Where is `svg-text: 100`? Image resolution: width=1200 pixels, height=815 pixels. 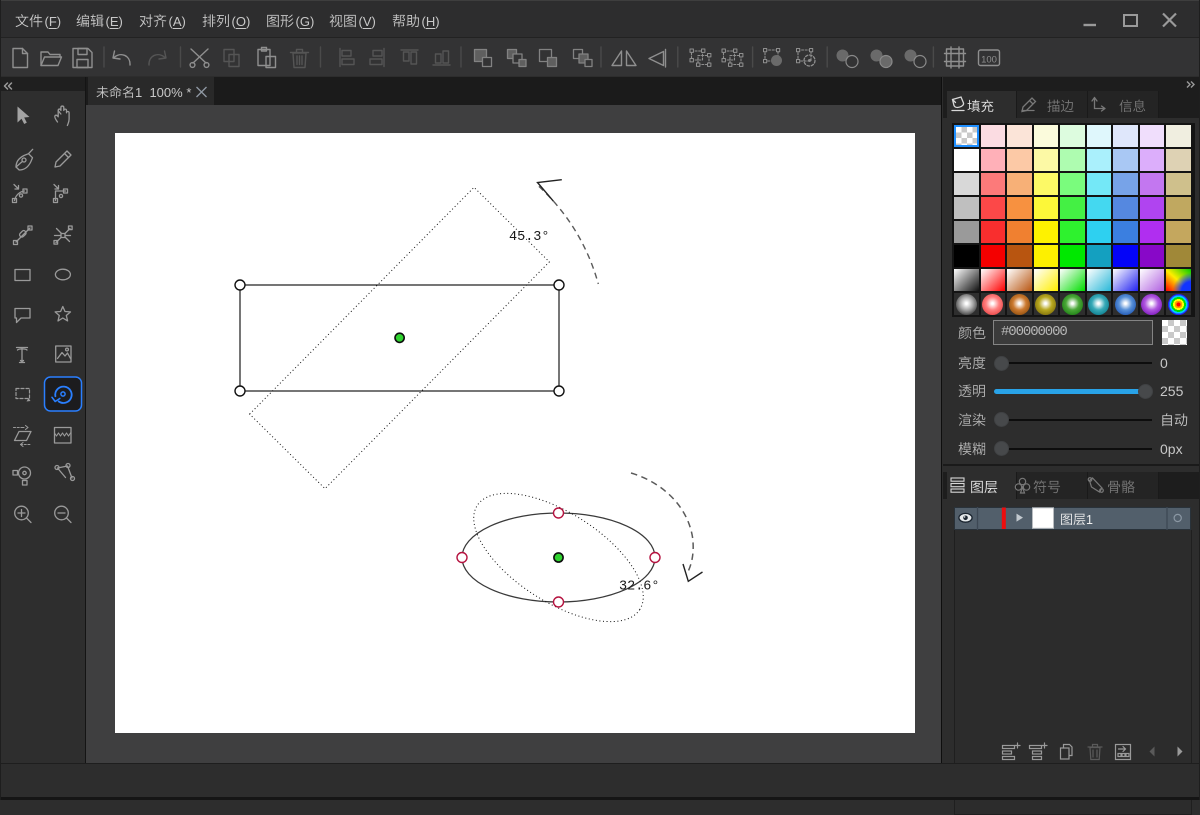
svg-text: 100 is located at coordinates (989, 60).